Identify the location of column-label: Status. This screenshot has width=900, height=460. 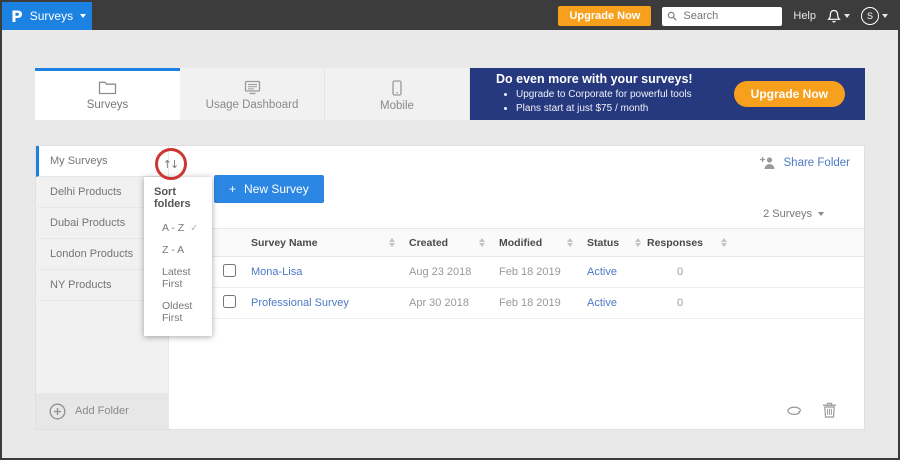
(603, 242).